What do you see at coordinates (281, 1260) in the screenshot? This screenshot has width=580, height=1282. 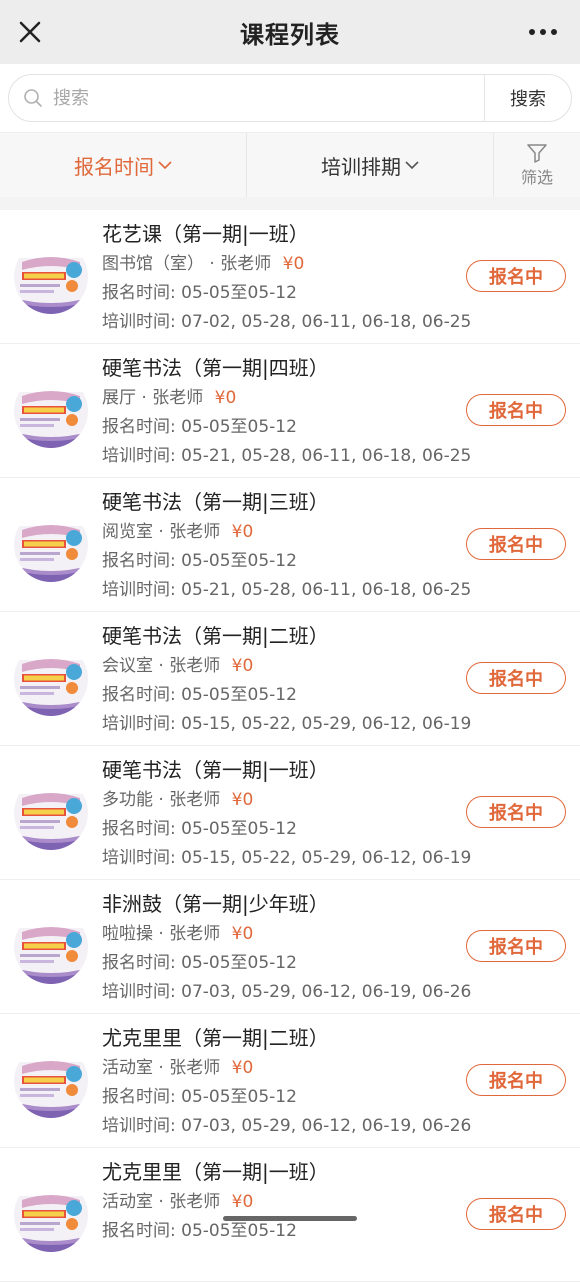 I see `course-training-time` at bounding box center [281, 1260].